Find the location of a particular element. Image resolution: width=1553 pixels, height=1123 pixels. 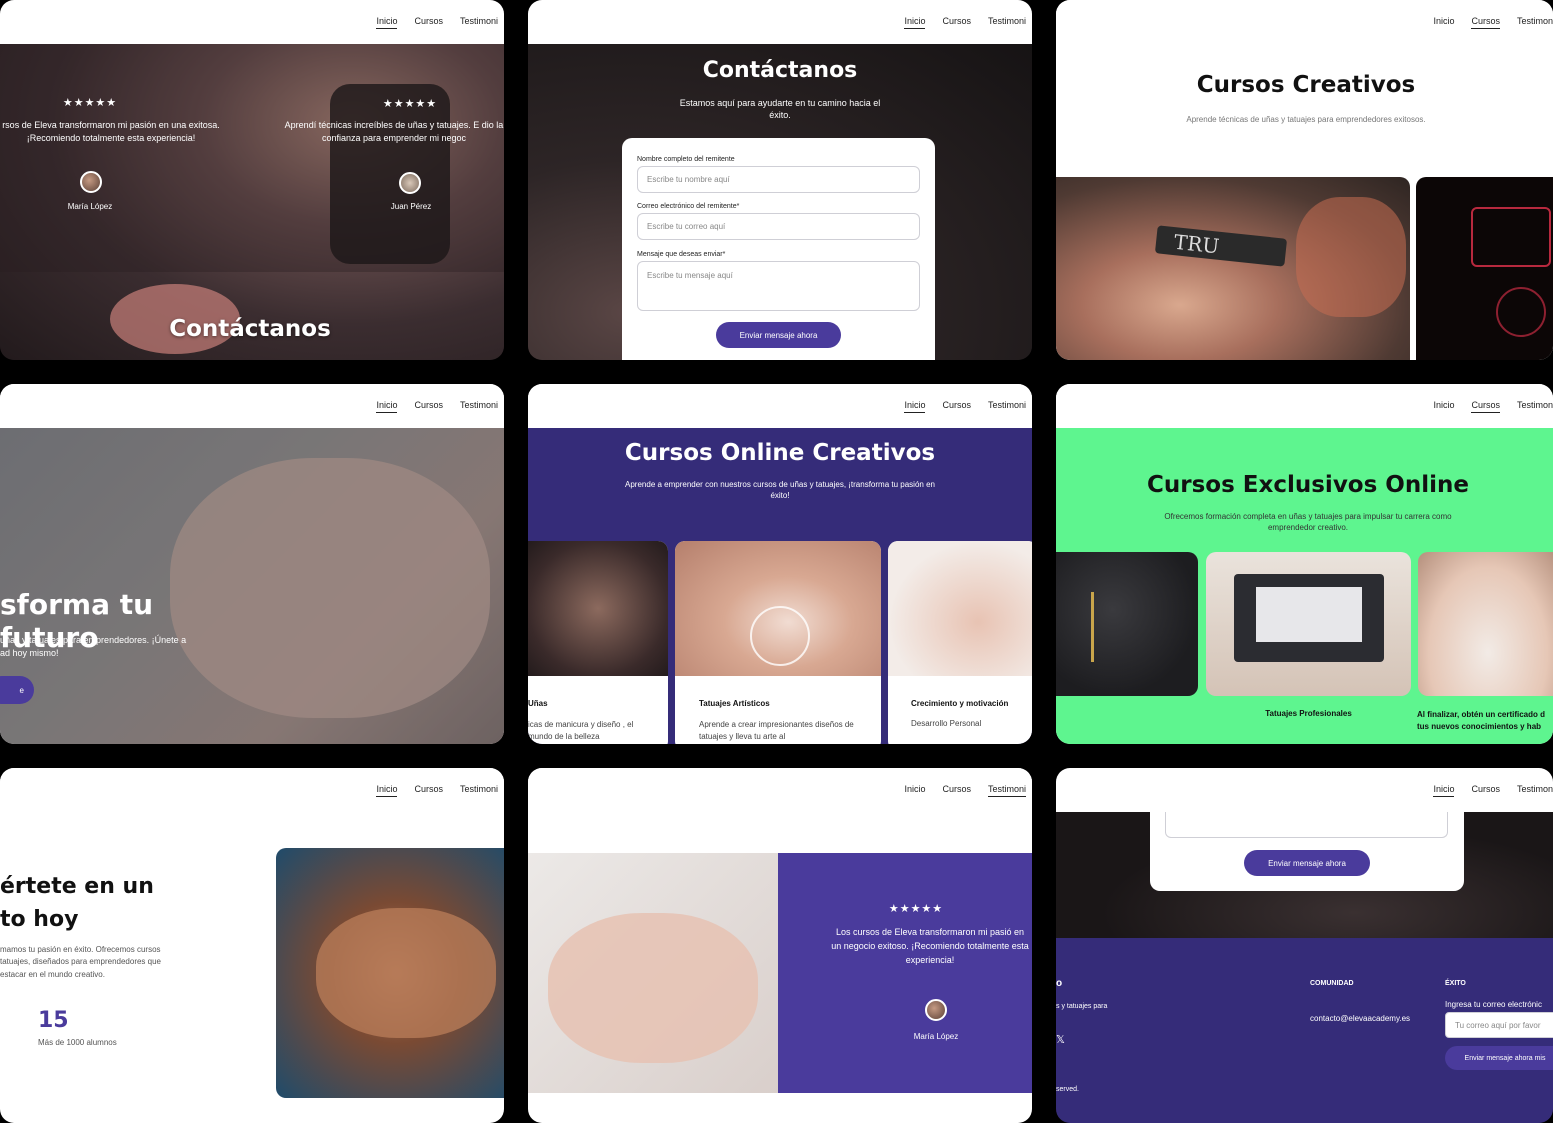

nail-polish-photo is located at coordinates (598, 608).